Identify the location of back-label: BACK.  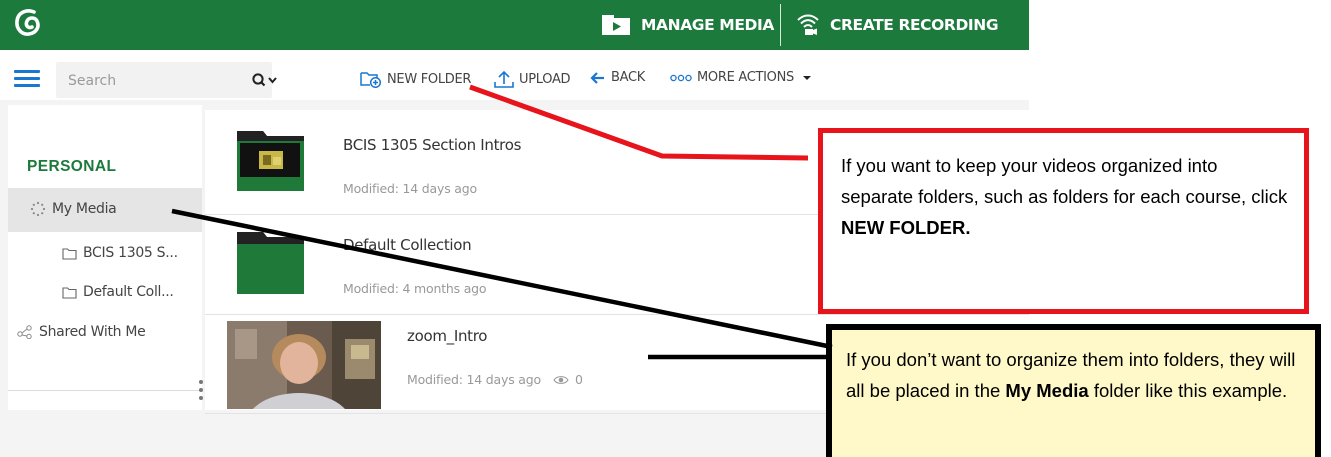
(628, 77).